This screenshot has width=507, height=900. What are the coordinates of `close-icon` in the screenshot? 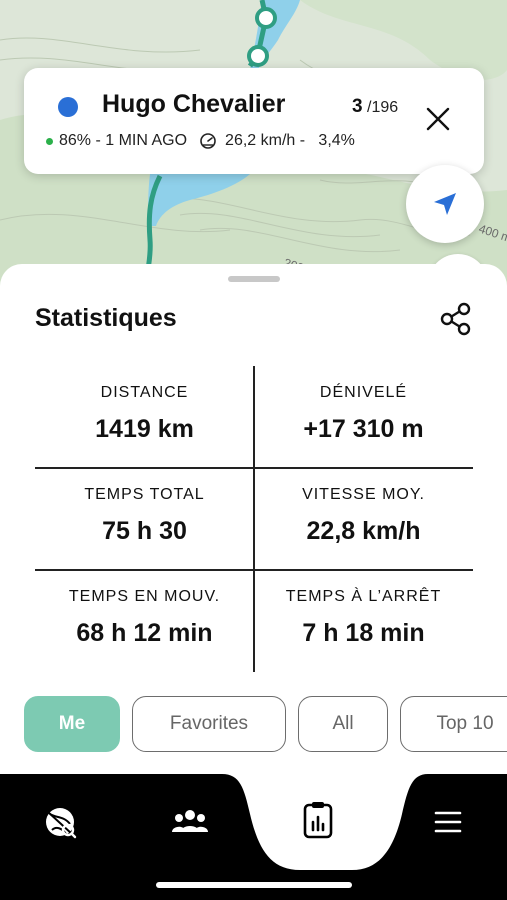 It's located at (438, 119).